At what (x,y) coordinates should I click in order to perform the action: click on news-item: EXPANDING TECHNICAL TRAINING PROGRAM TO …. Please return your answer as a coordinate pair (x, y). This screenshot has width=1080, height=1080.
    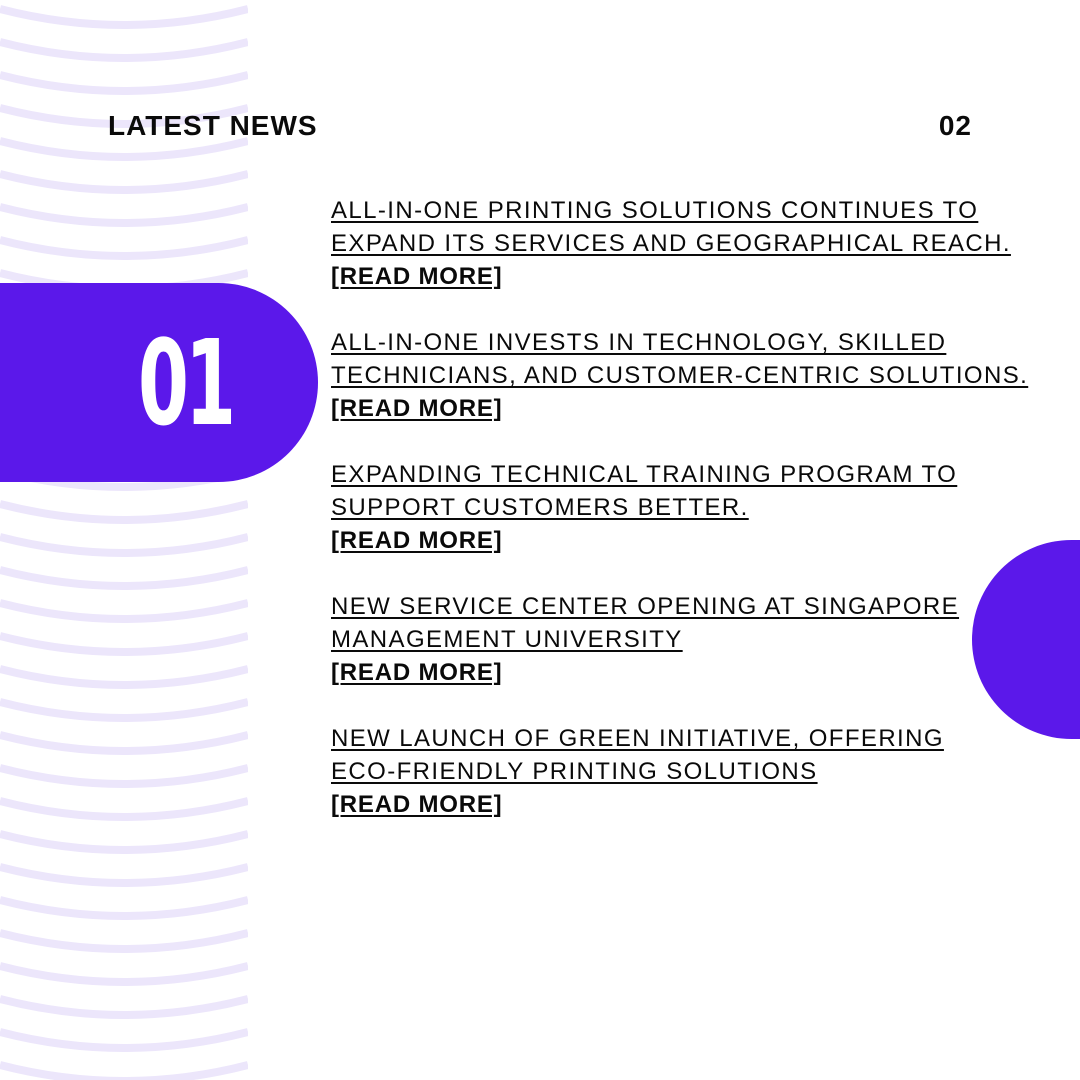
    Looking at the image, I should click on (691, 507).